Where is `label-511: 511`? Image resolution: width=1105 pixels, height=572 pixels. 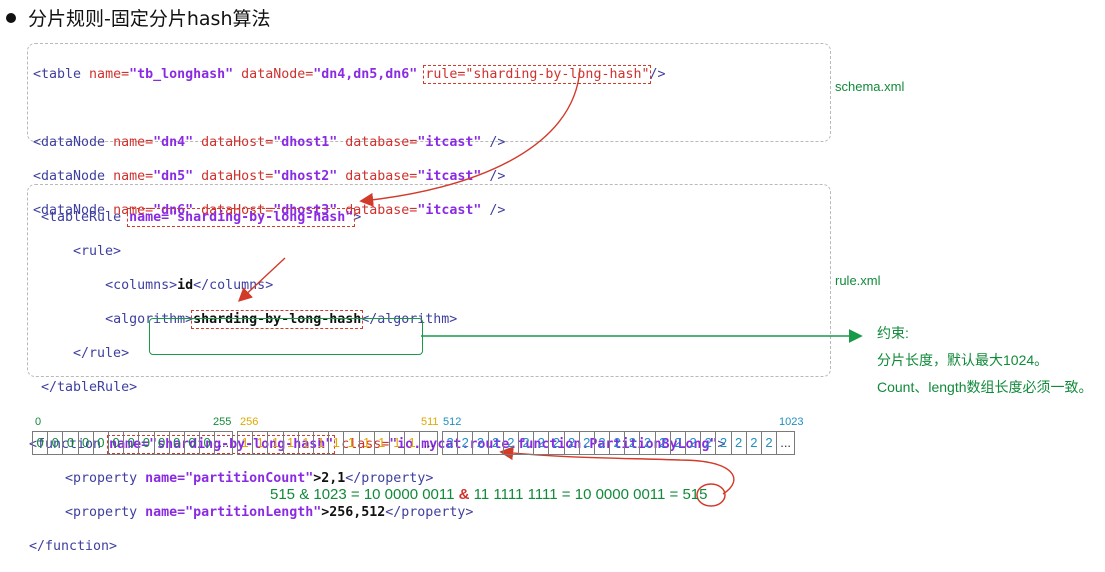 label-511: 511 is located at coordinates (430, 422).